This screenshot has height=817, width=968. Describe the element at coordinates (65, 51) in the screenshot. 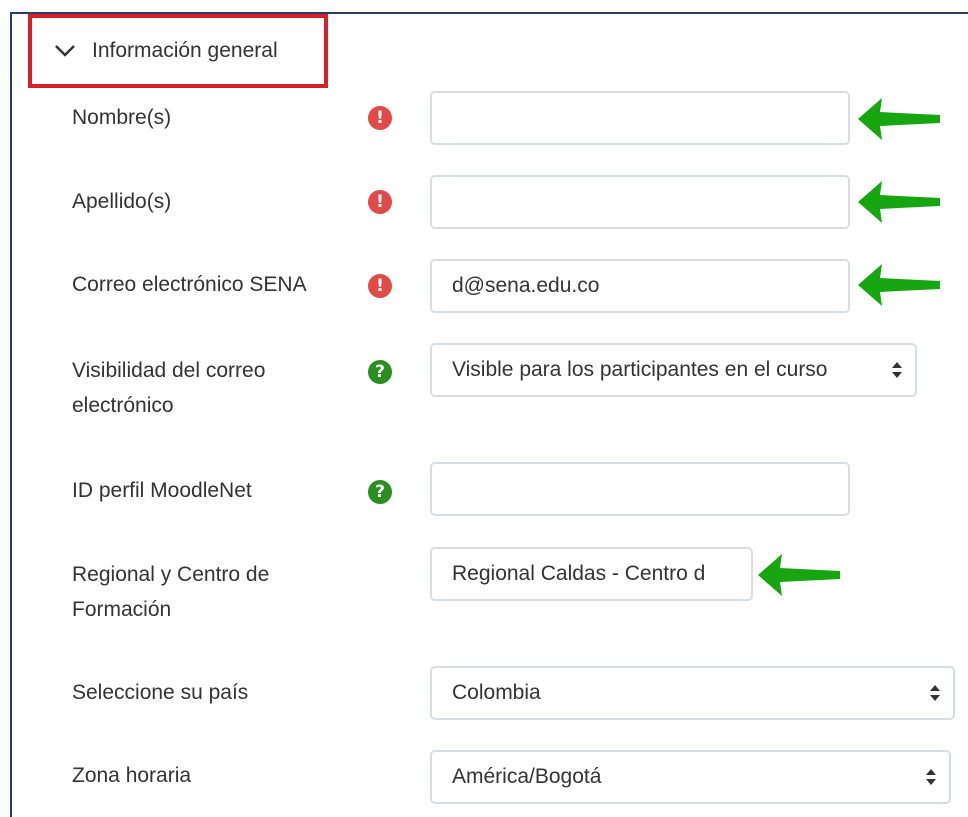

I see `chevron-down-icon` at that location.